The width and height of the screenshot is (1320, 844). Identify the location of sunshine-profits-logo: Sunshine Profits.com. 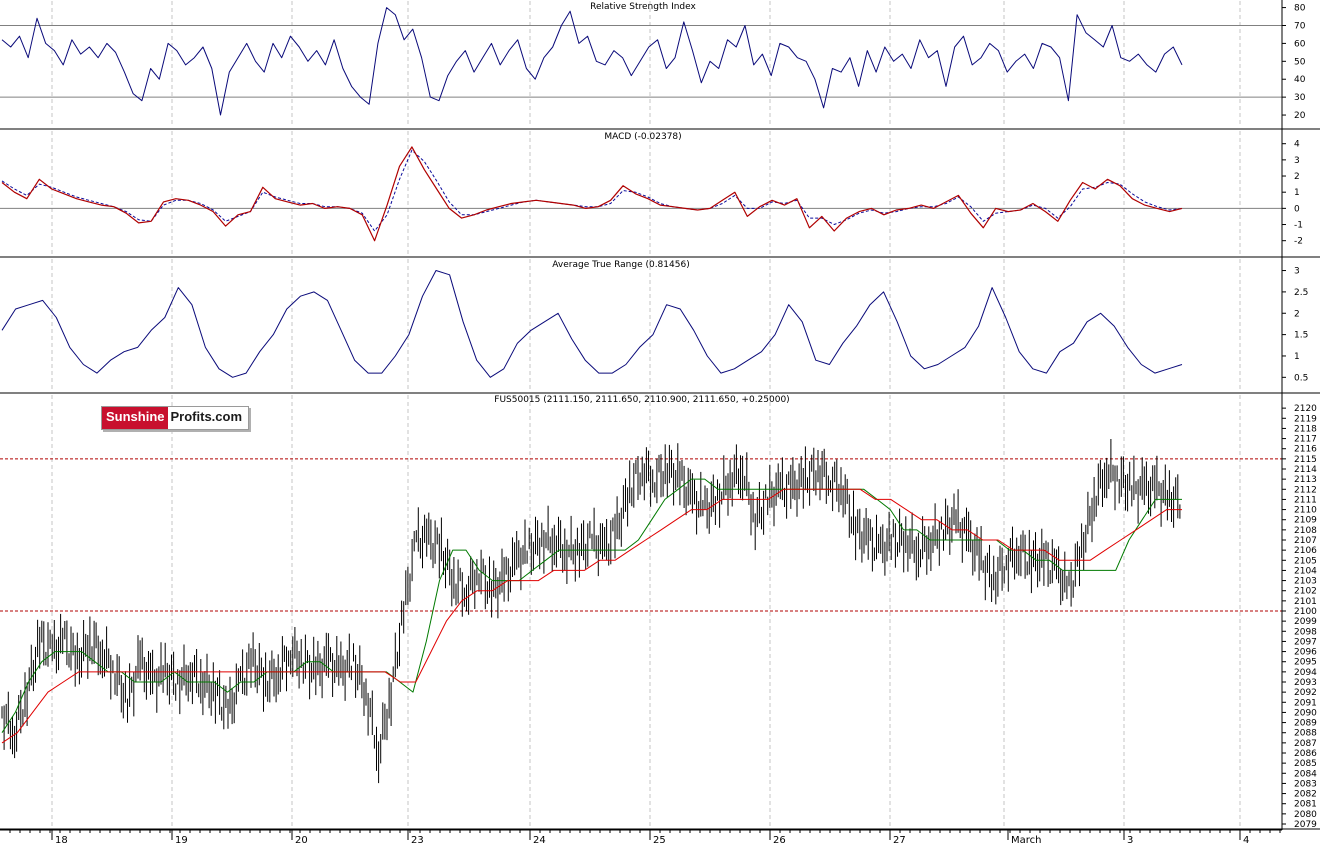
(175, 418).